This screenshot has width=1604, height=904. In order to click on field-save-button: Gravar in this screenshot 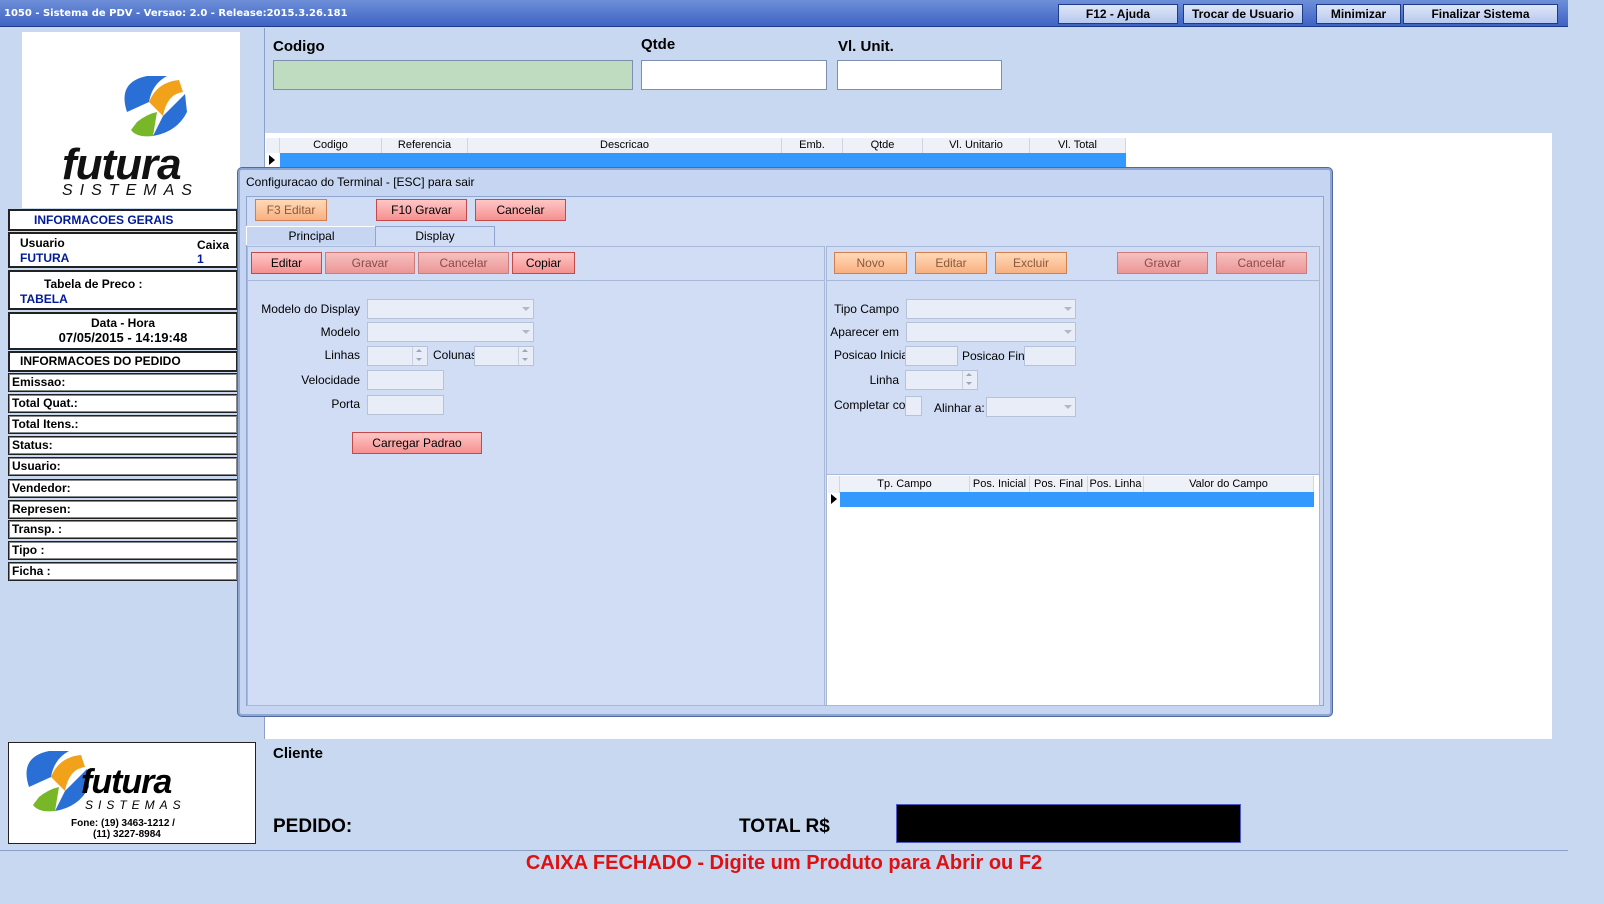, I will do `click(1162, 263)`.